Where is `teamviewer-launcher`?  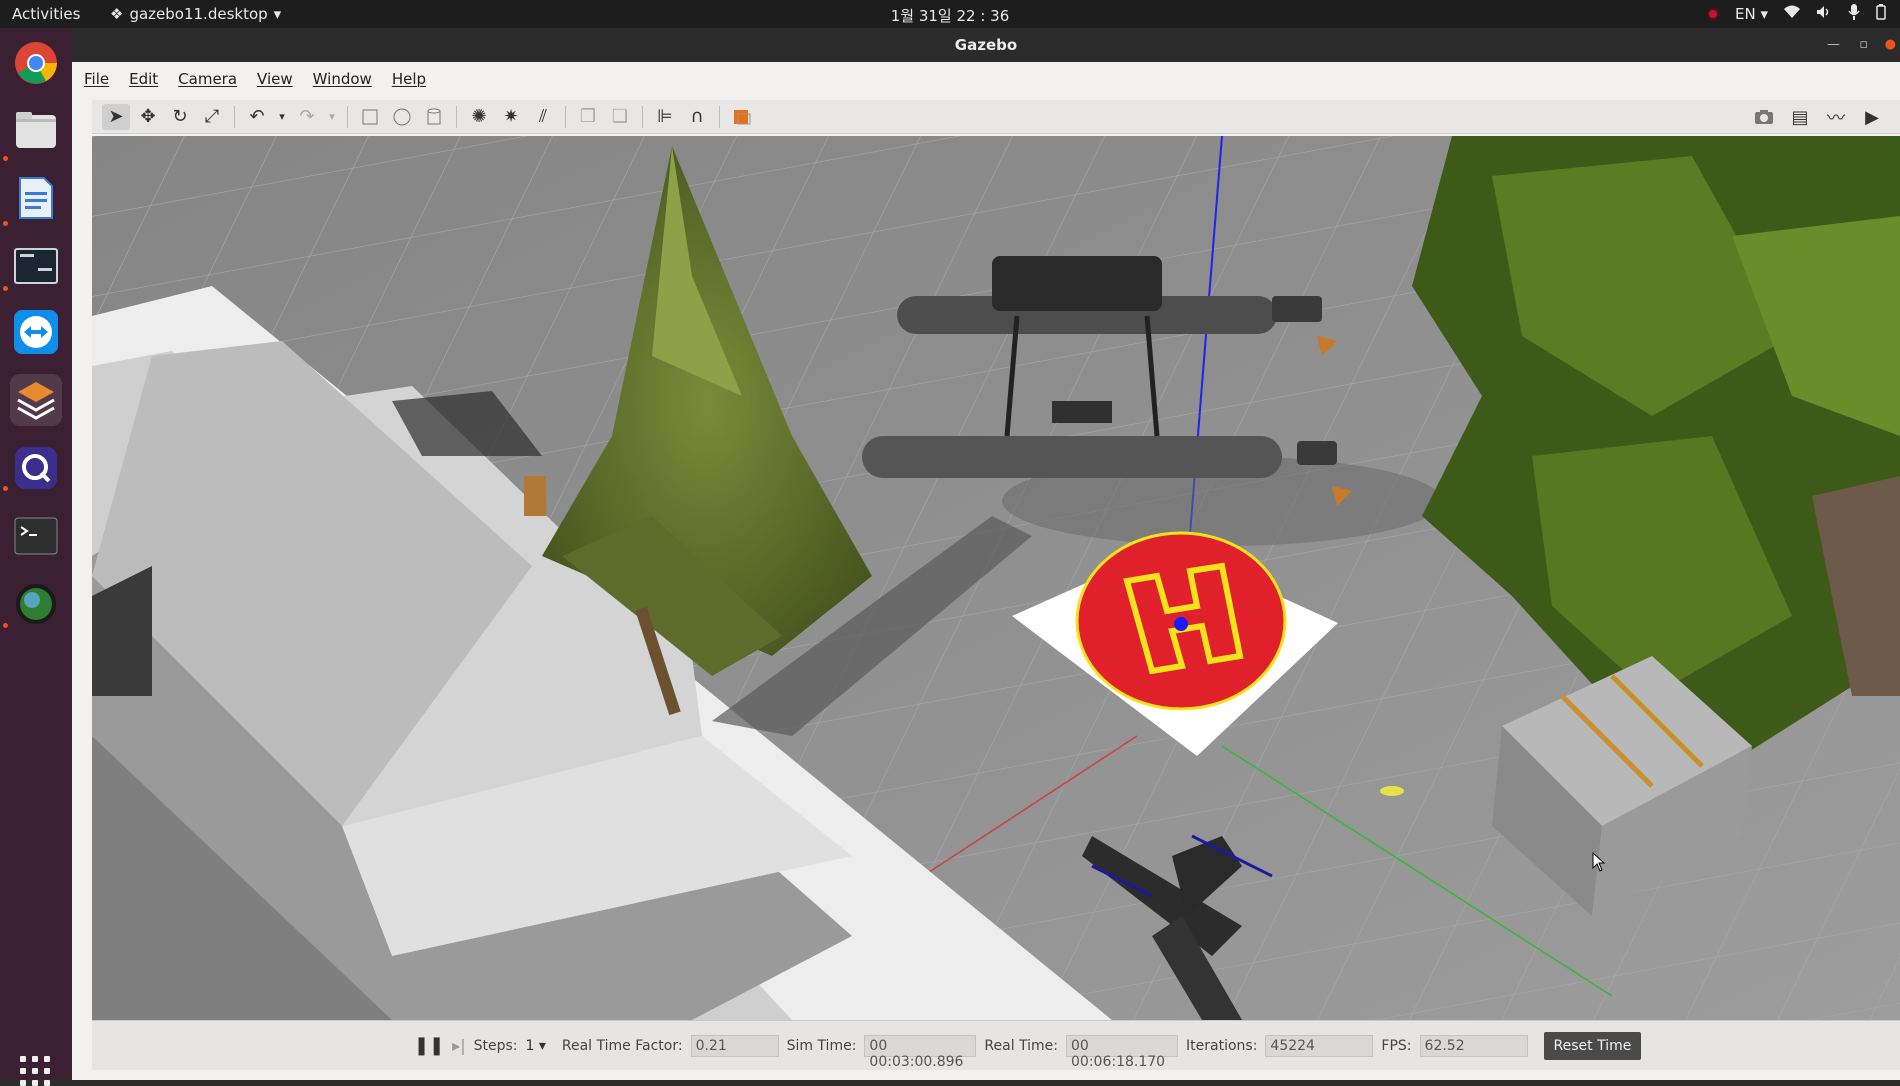
teamviewer-launcher is located at coordinates (36, 332).